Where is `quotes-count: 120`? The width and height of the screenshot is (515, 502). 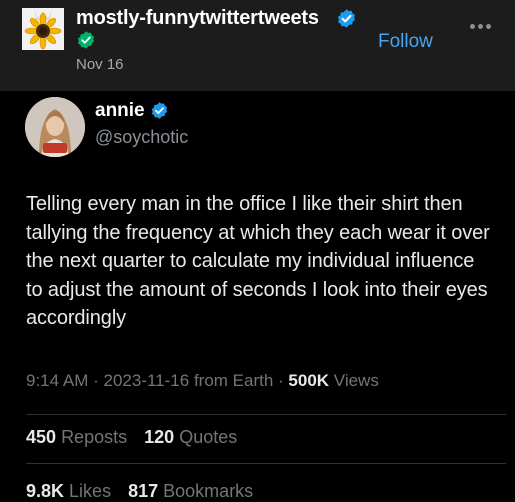 quotes-count: 120 is located at coordinates (159, 437).